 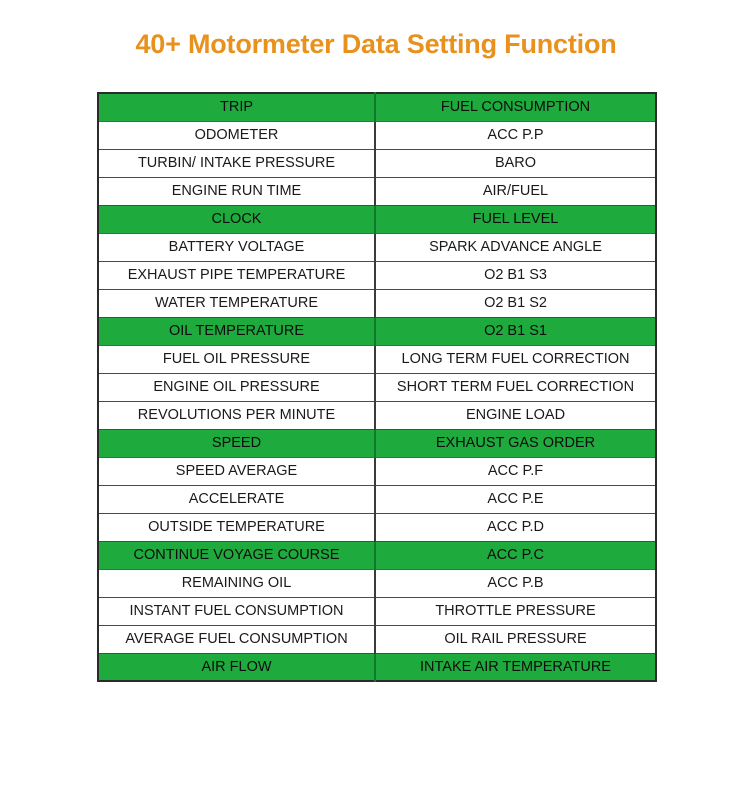 What do you see at coordinates (515, 583) in the screenshot?
I see `table-cell-right: ACC P.B` at bounding box center [515, 583].